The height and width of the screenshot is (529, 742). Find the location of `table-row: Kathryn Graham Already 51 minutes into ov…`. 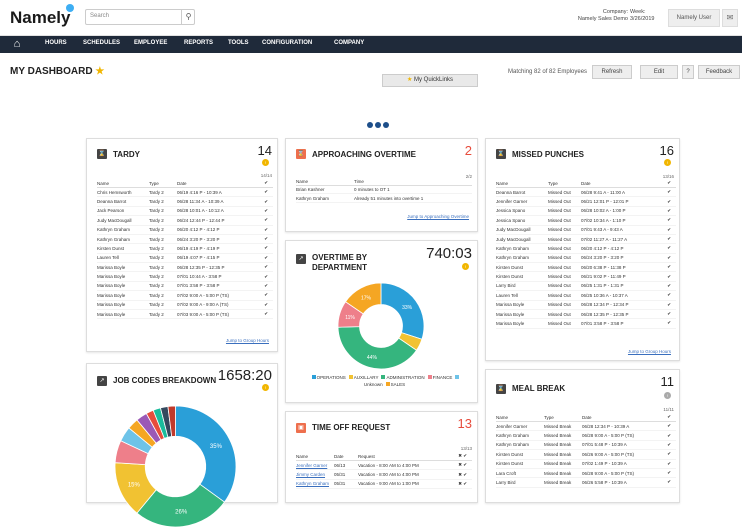

table-row: Kathryn Graham Already 51 minutes into ov… is located at coordinates (384, 198).